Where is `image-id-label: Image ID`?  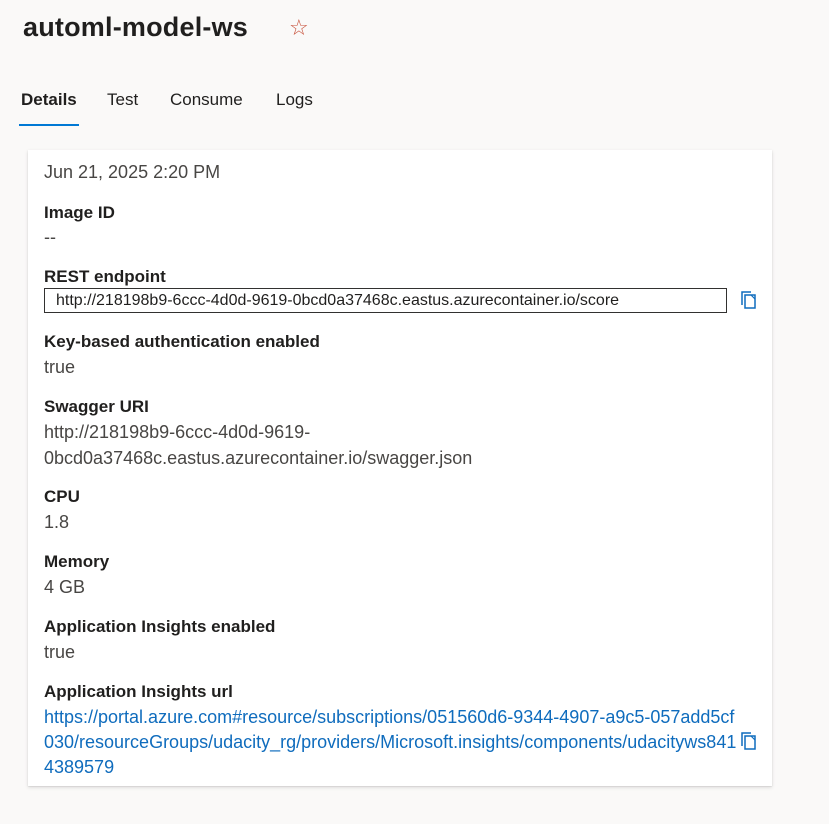
image-id-label: Image ID is located at coordinates (79, 212).